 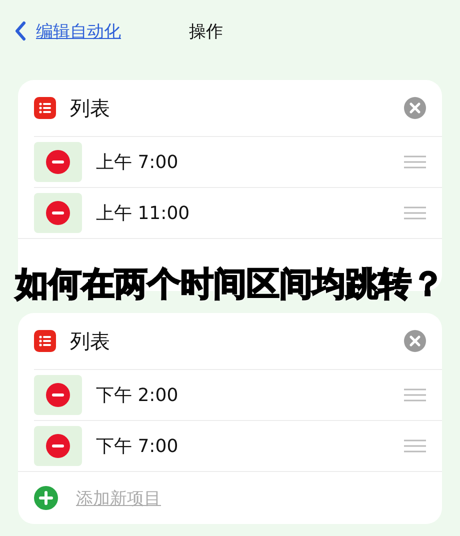 I want to click on caption-overlay: 如何在两个时间区间均跳转？, so click(x=230, y=283).